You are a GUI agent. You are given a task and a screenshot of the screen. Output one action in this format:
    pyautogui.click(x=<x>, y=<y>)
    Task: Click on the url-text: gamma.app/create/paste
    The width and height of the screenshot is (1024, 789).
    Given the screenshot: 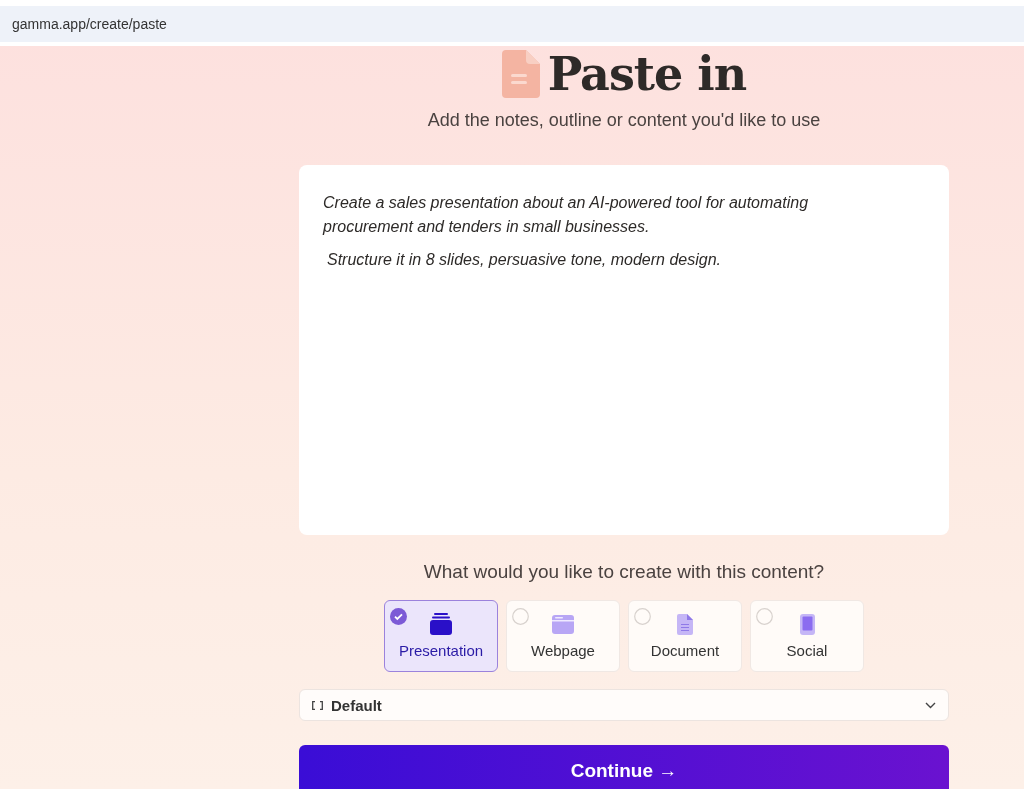 What is the action you would take?
    pyautogui.click(x=89, y=24)
    